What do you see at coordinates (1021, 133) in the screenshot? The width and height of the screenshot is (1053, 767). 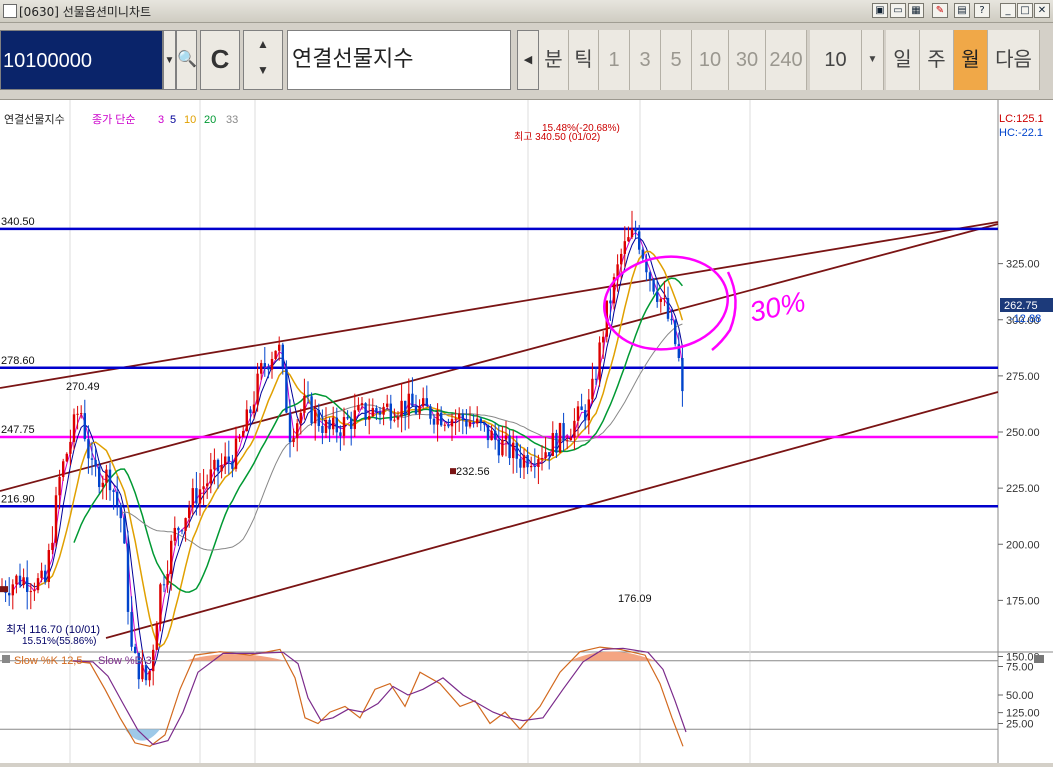 I see `hc-value: HC:-22.1` at bounding box center [1021, 133].